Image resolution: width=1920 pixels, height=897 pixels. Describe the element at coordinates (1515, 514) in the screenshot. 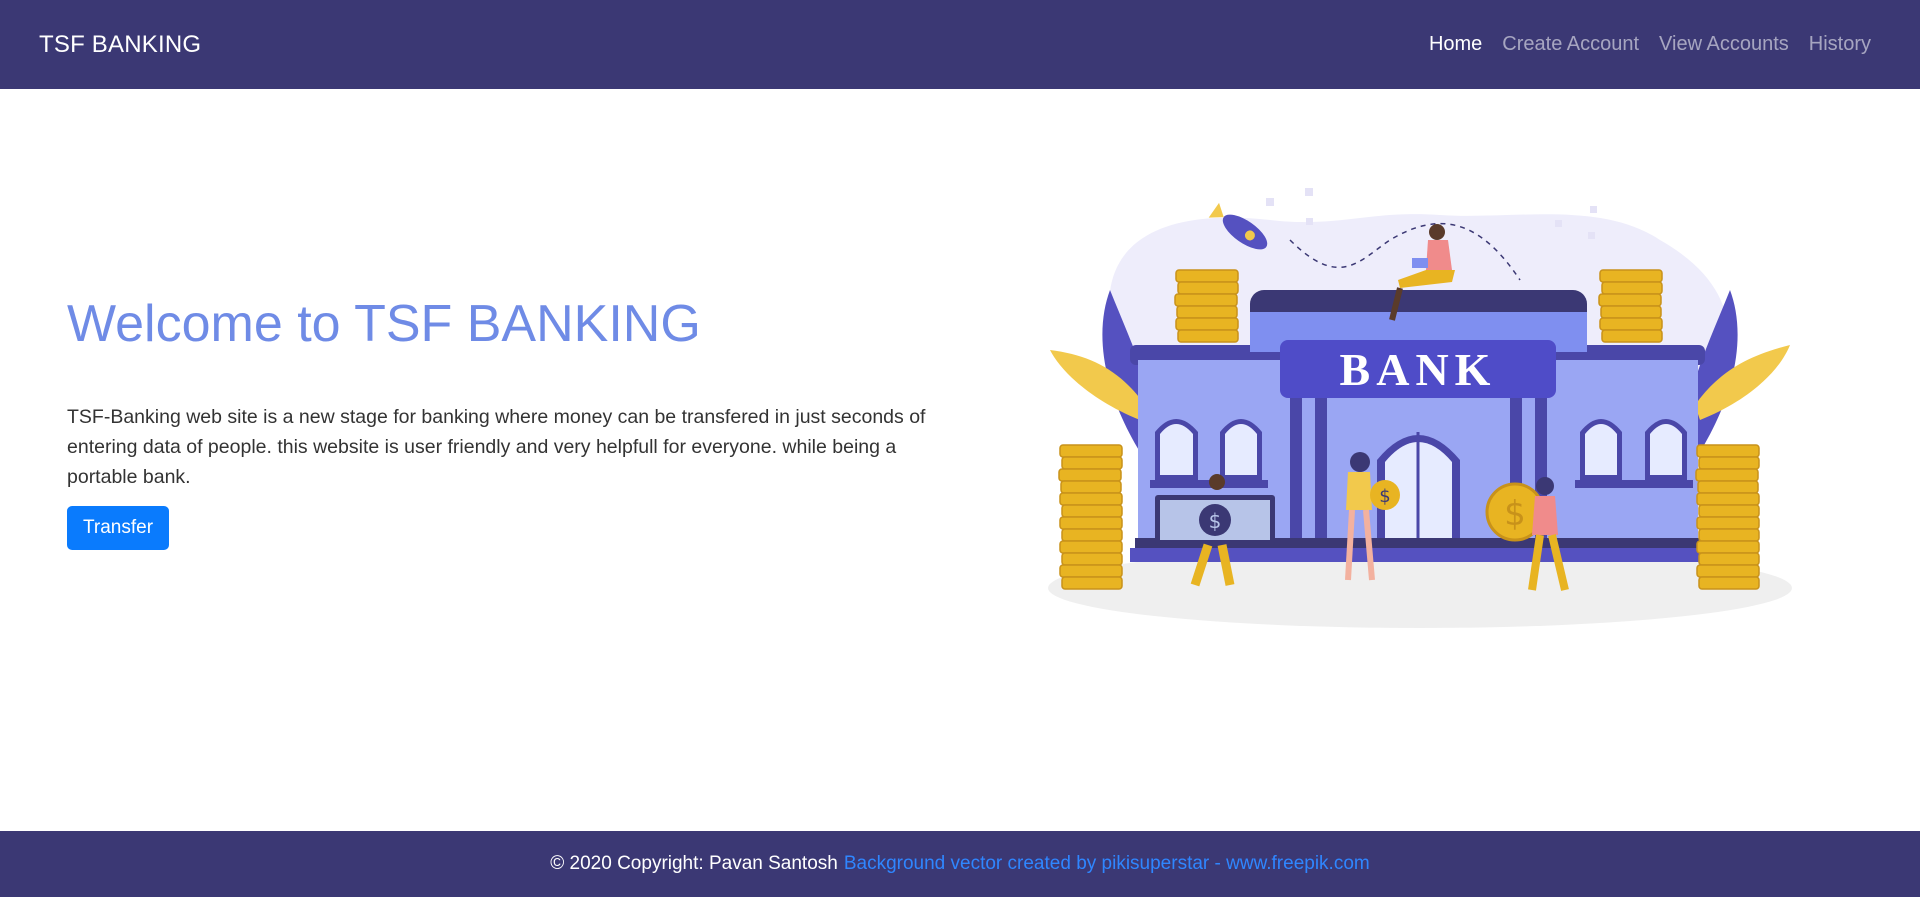

I see `coin-dollar-text: $` at that location.